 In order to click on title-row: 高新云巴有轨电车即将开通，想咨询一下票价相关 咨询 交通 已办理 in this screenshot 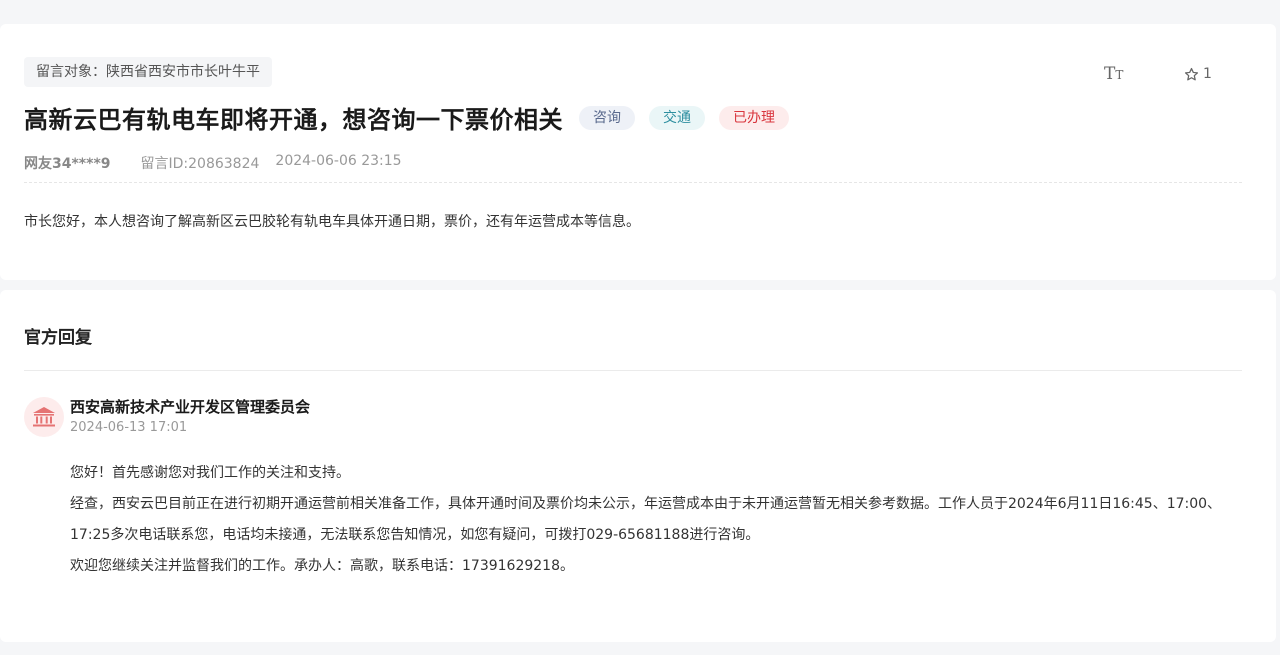, I will do `click(406, 117)`.